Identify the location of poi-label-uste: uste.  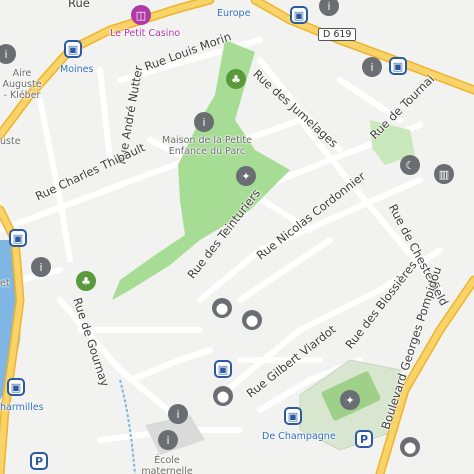
(10, 141).